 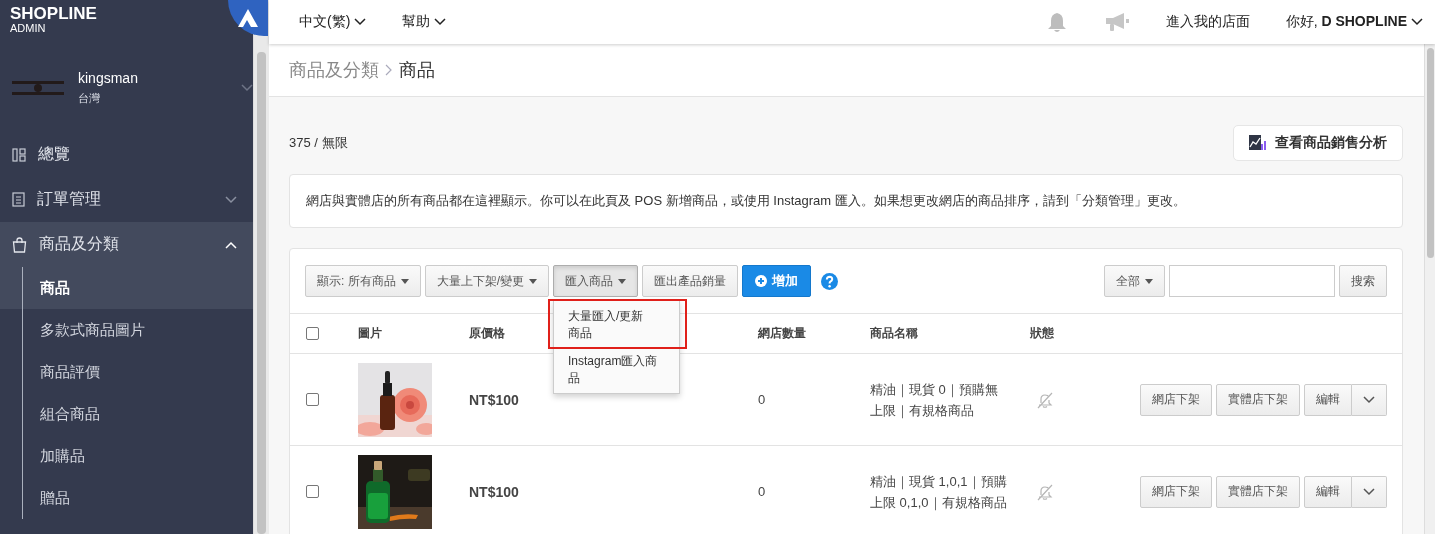 I want to click on dropdown-button: 顯示: 所有商品, so click(x=363, y=281).